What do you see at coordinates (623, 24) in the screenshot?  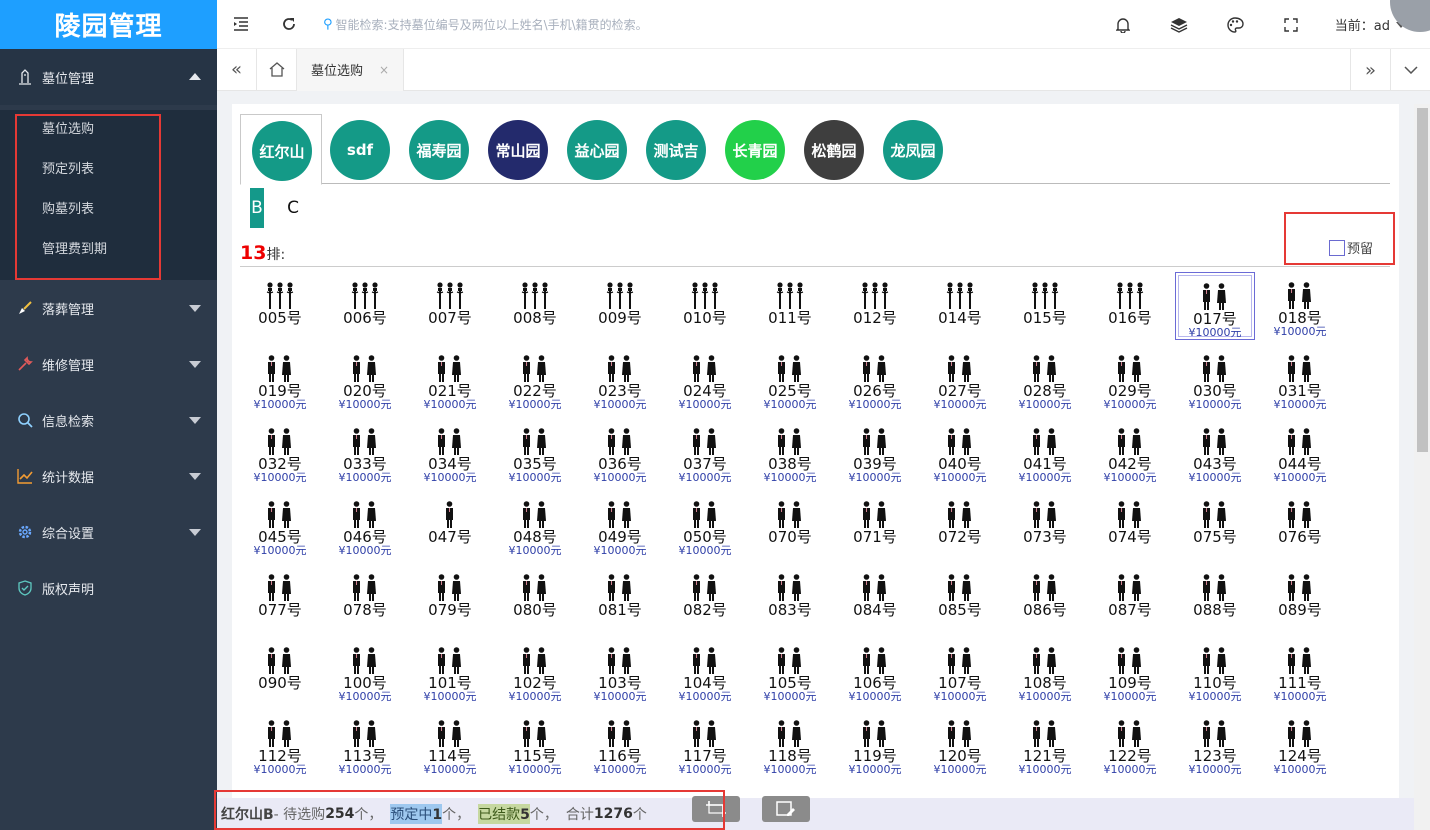 I see `search-input: ⚲ 智能检索:支持墓位编号及两位以上姓名\手机\籍贯的检索。` at bounding box center [623, 24].